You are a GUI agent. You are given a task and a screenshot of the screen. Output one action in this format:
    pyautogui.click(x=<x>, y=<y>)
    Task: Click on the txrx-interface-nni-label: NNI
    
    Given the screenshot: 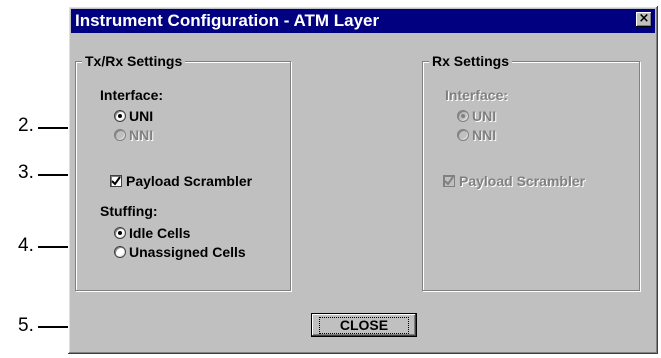 What is the action you would take?
    pyautogui.click(x=141, y=135)
    